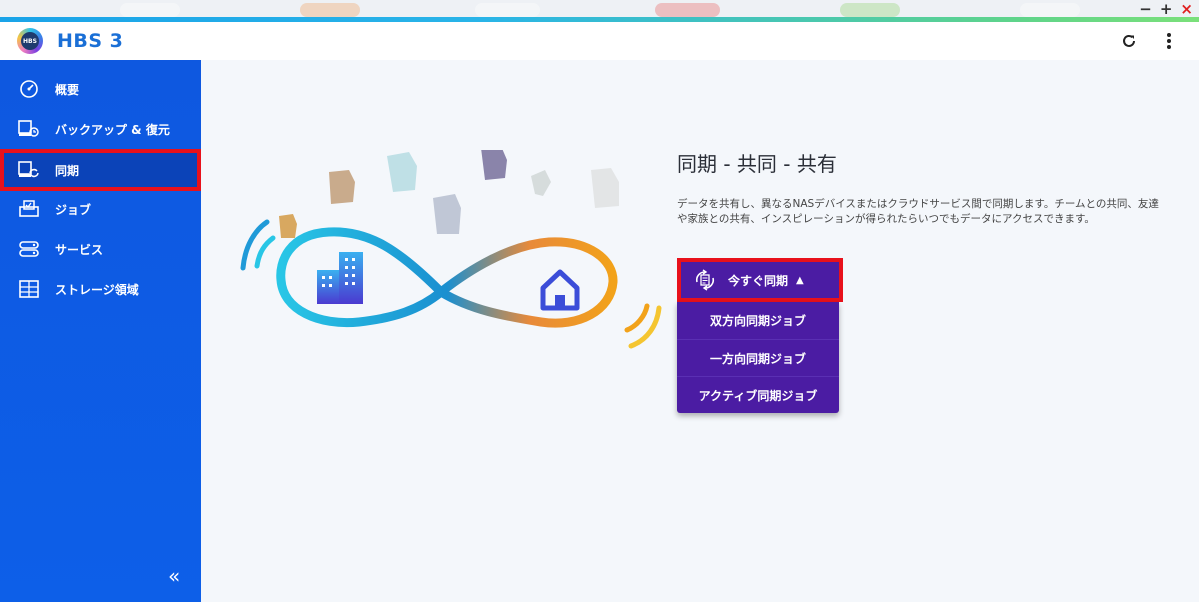  I want to click on sidebar-item-backup-restore: バックアップ & 復元, so click(100, 129).